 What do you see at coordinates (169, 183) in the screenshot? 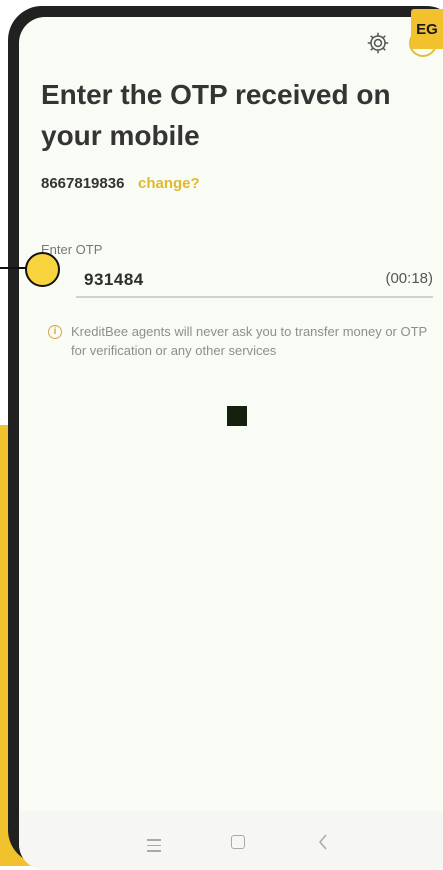
I see `change-number-link: change?` at bounding box center [169, 183].